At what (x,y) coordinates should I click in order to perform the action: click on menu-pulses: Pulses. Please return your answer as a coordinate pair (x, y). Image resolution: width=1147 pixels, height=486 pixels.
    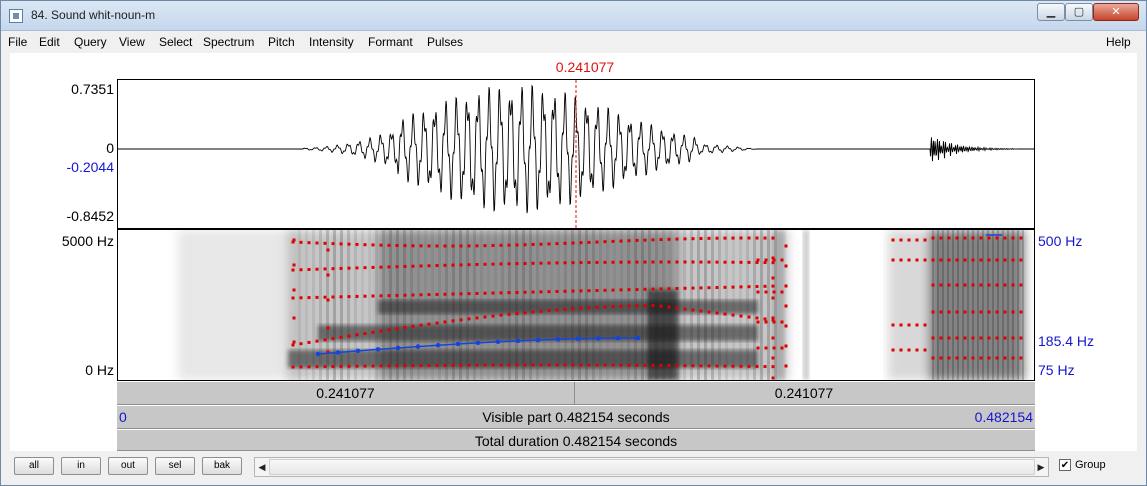
    Looking at the image, I should click on (445, 42).